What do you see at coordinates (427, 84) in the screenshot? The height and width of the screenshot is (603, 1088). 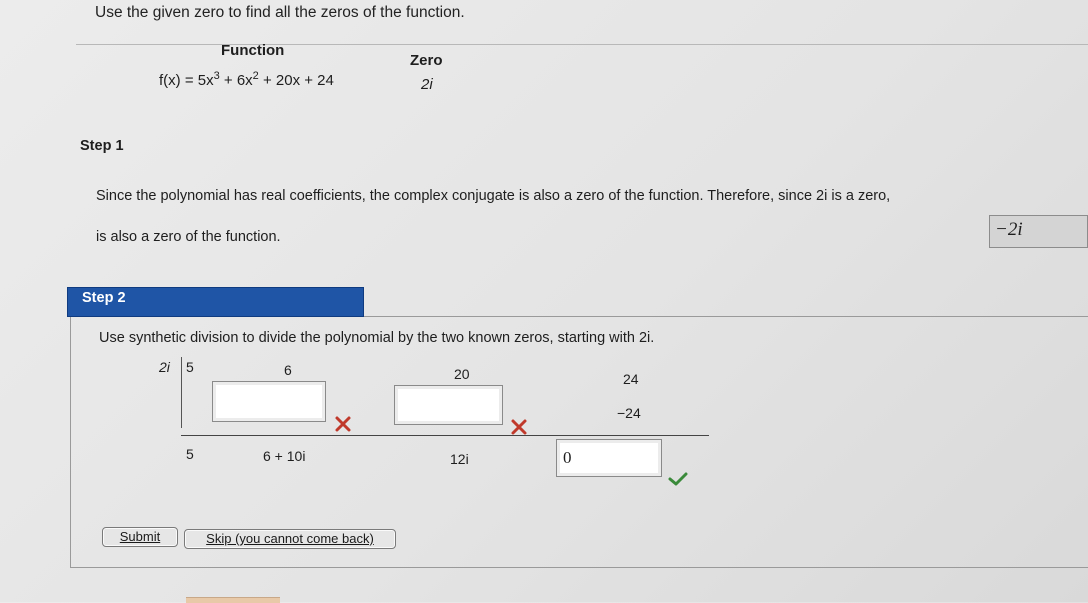 I see `given-zero: 2i` at bounding box center [427, 84].